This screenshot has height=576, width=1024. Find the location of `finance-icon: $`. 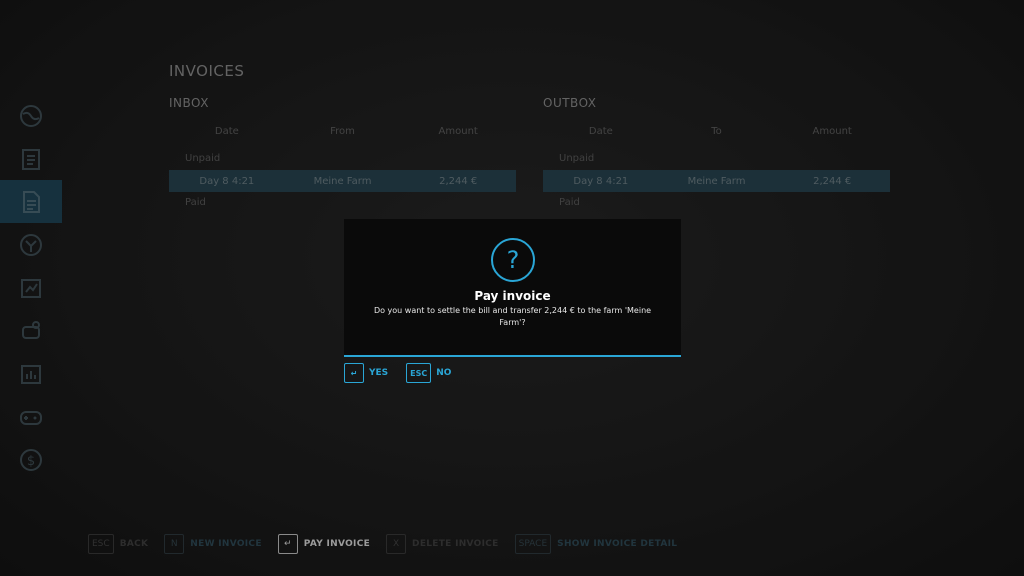

finance-icon: $ is located at coordinates (31, 459).